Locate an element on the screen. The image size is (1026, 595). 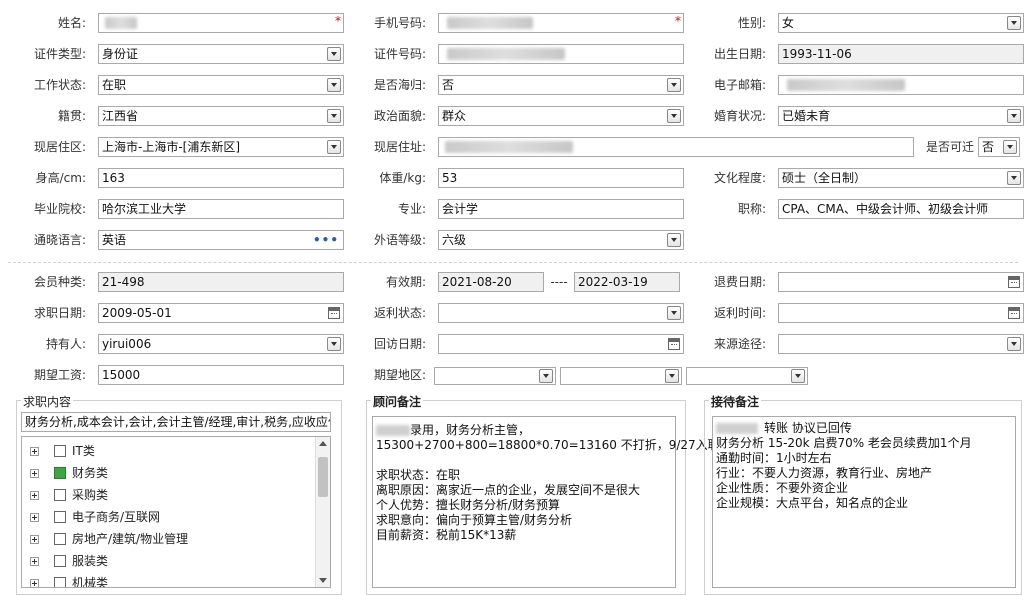
height-field: 163 is located at coordinates (221, 178).